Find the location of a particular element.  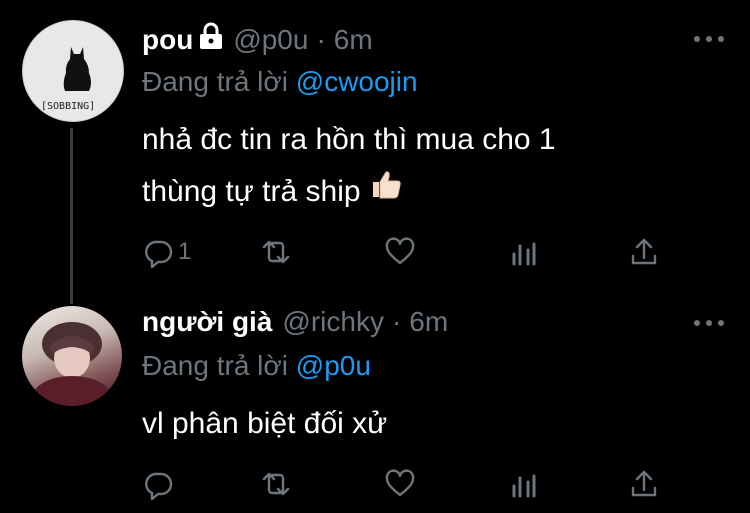

tweet-header: pou @p0u · 6m is located at coordinates (257, 39).